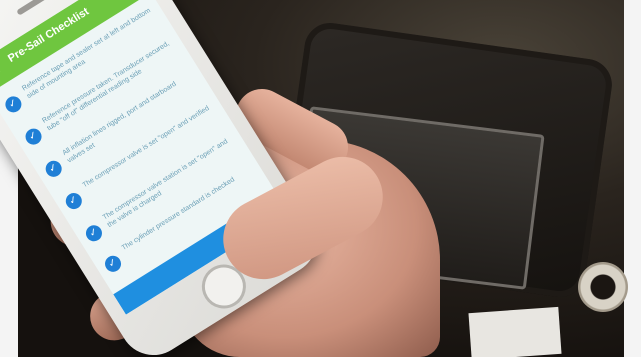 This screenshot has height=357, width=641. Describe the element at coordinates (632, 178) in the screenshot. I see `right-frame-border` at that location.